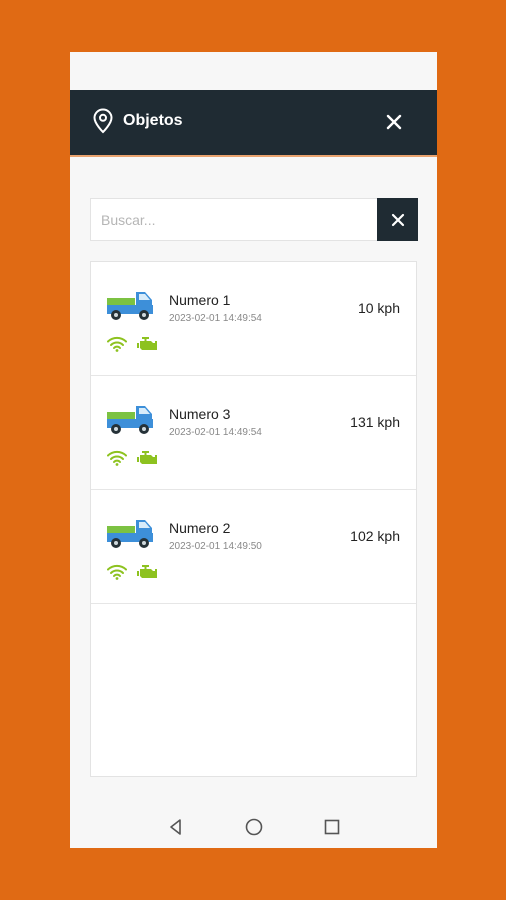 The height and width of the screenshot is (900, 506). I want to click on system-nav-bar, so click(253, 827).